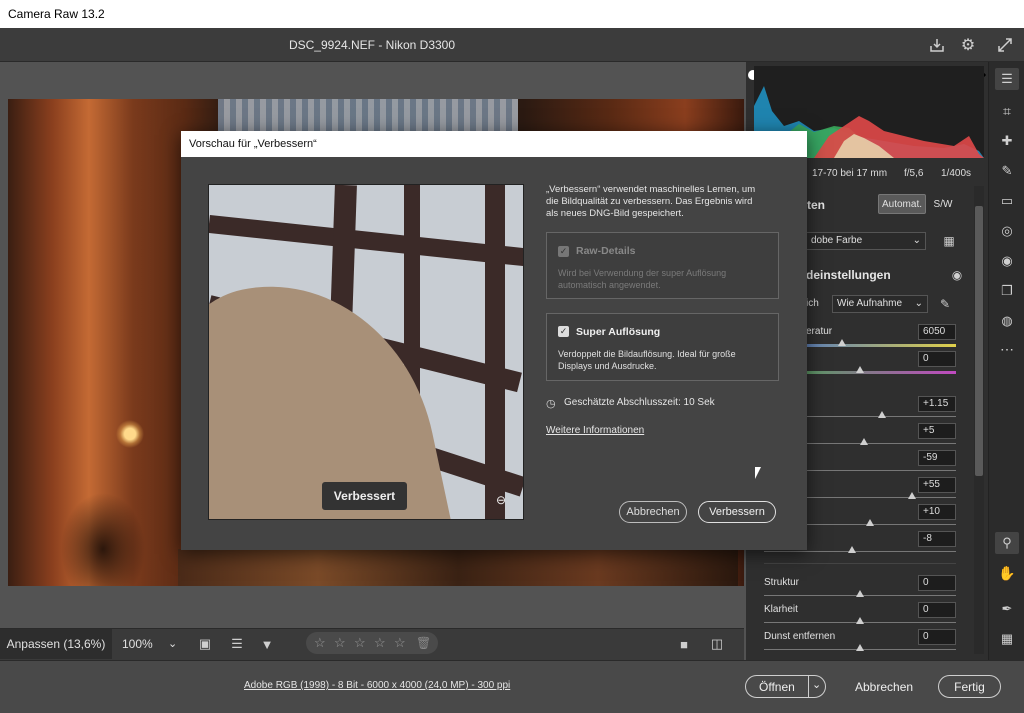  What do you see at coordinates (785, 686) in the screenshot?
I see `open-button: Öffnen ⌄` at bounding box center [785, 686].